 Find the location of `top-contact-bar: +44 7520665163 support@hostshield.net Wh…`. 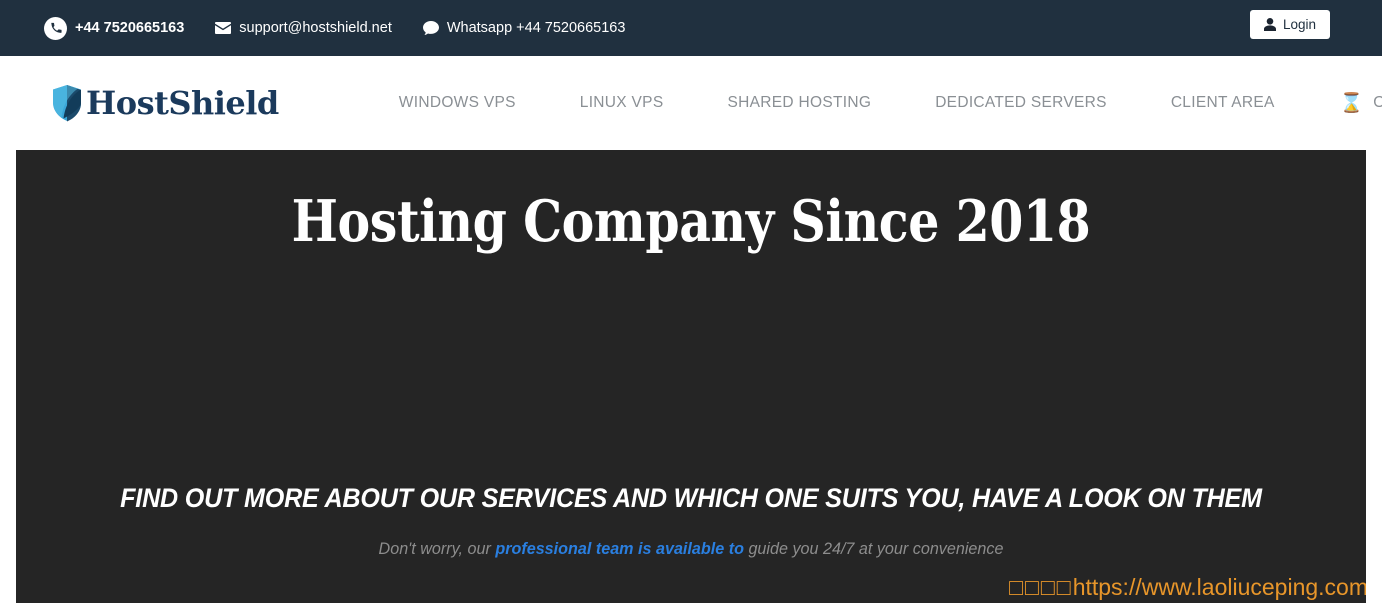

top-contact-bar: +44 7520665163 support@hostshield.net Wh… is located at coordinates (691, 28).